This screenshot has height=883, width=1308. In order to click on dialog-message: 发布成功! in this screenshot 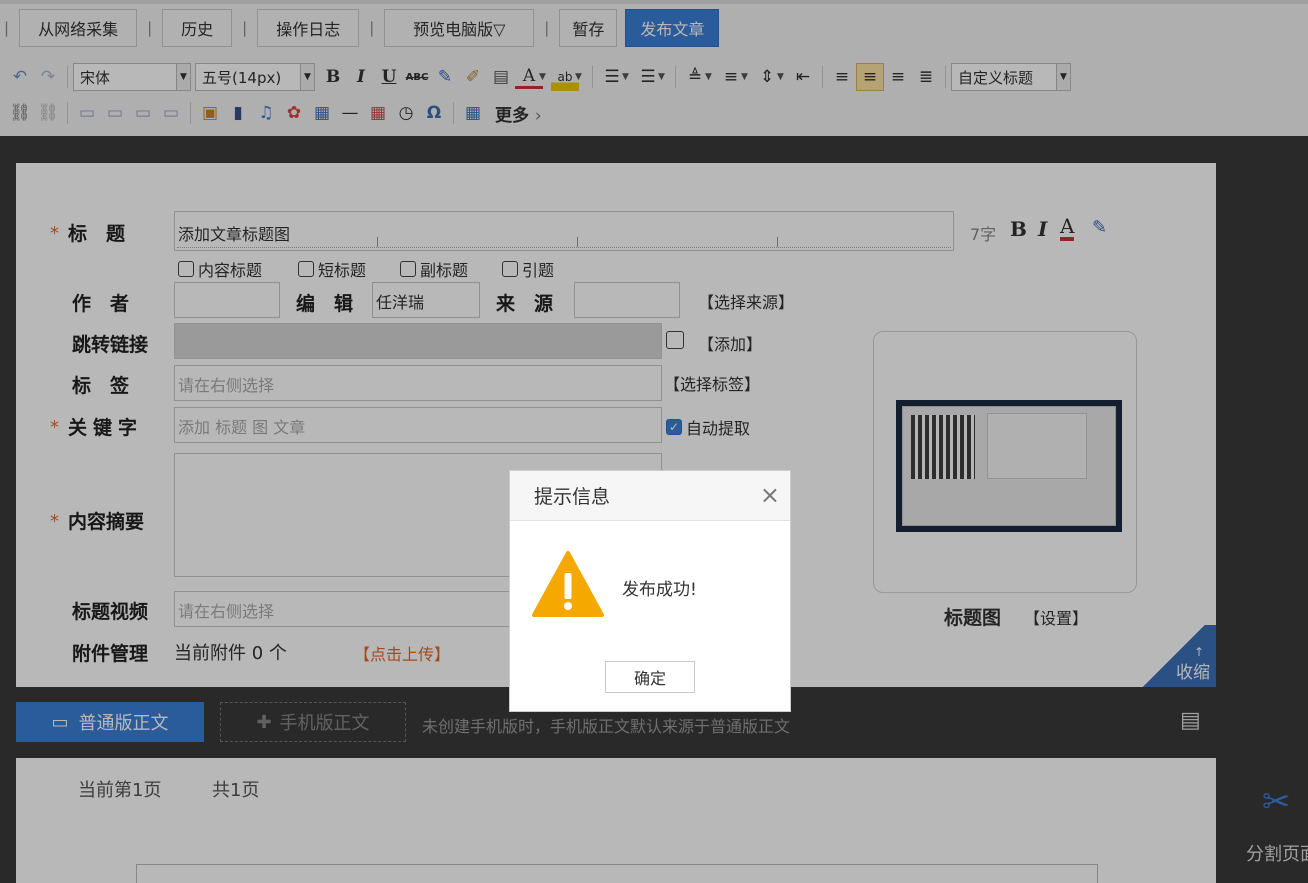, I will do `click(659, 590)`.